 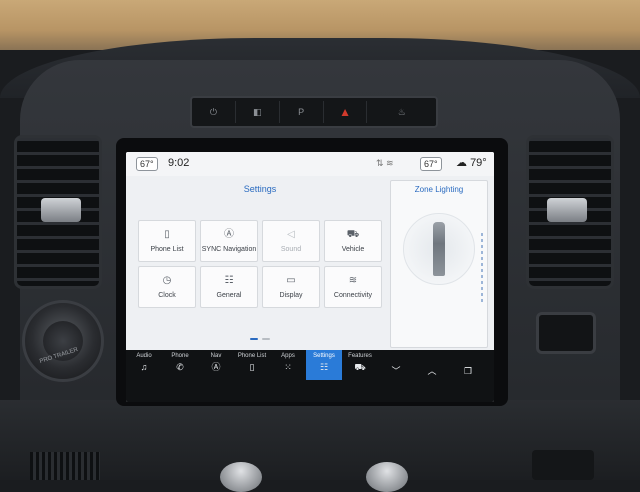 I want to click on parking-button: P, so click(x=302, y=112).